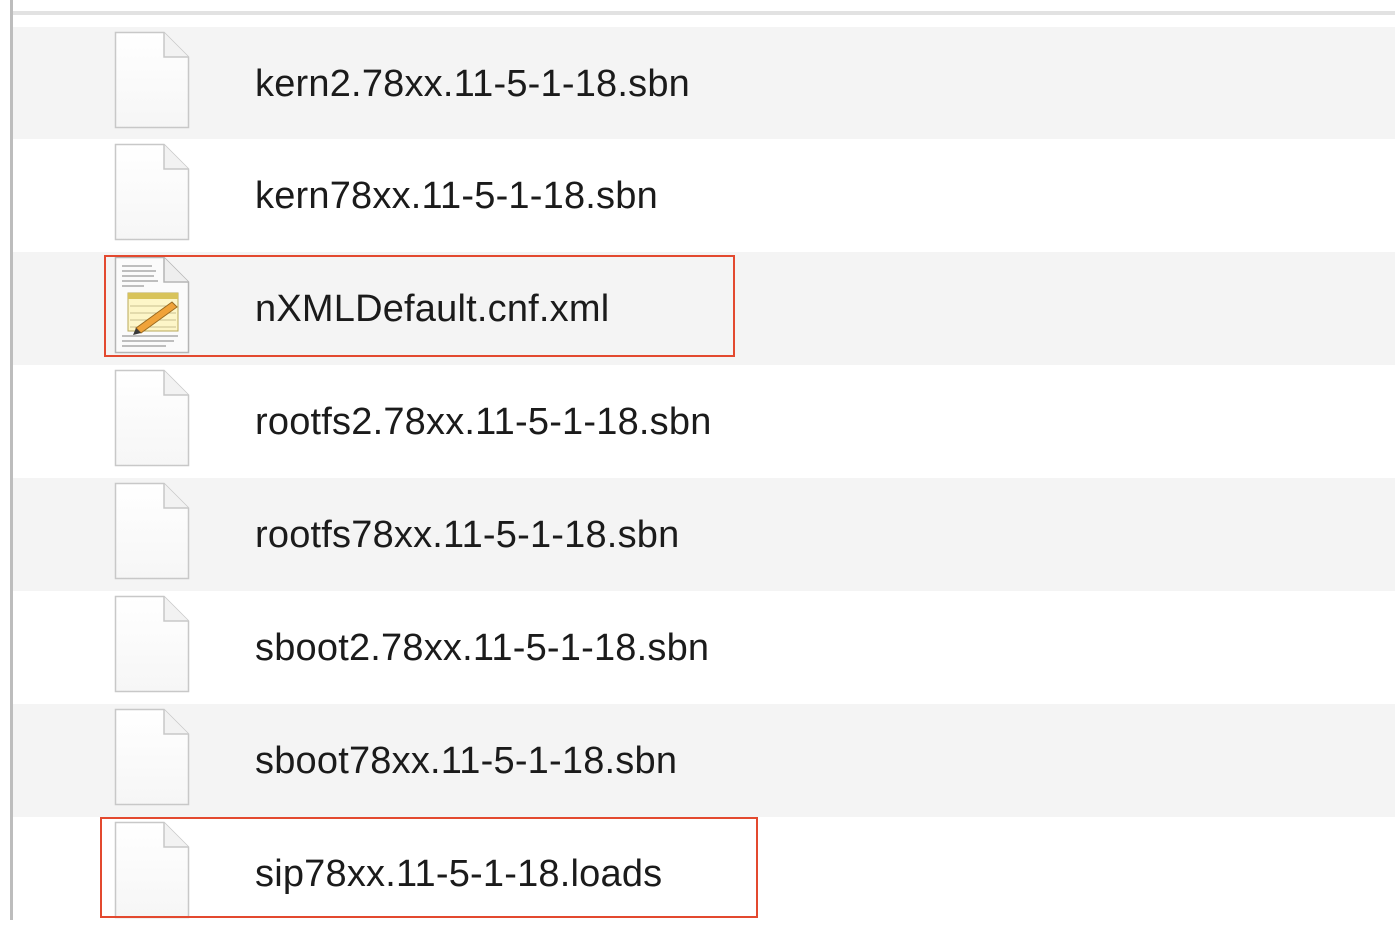 Image resolution: width=1395 pixels, height=930 pixels. What do you see at coordinates (704, 83) in the screenshot?
I see `file-row: kern2.78xx.11-5-1-18.sbn` at bounding box center [704, 83].